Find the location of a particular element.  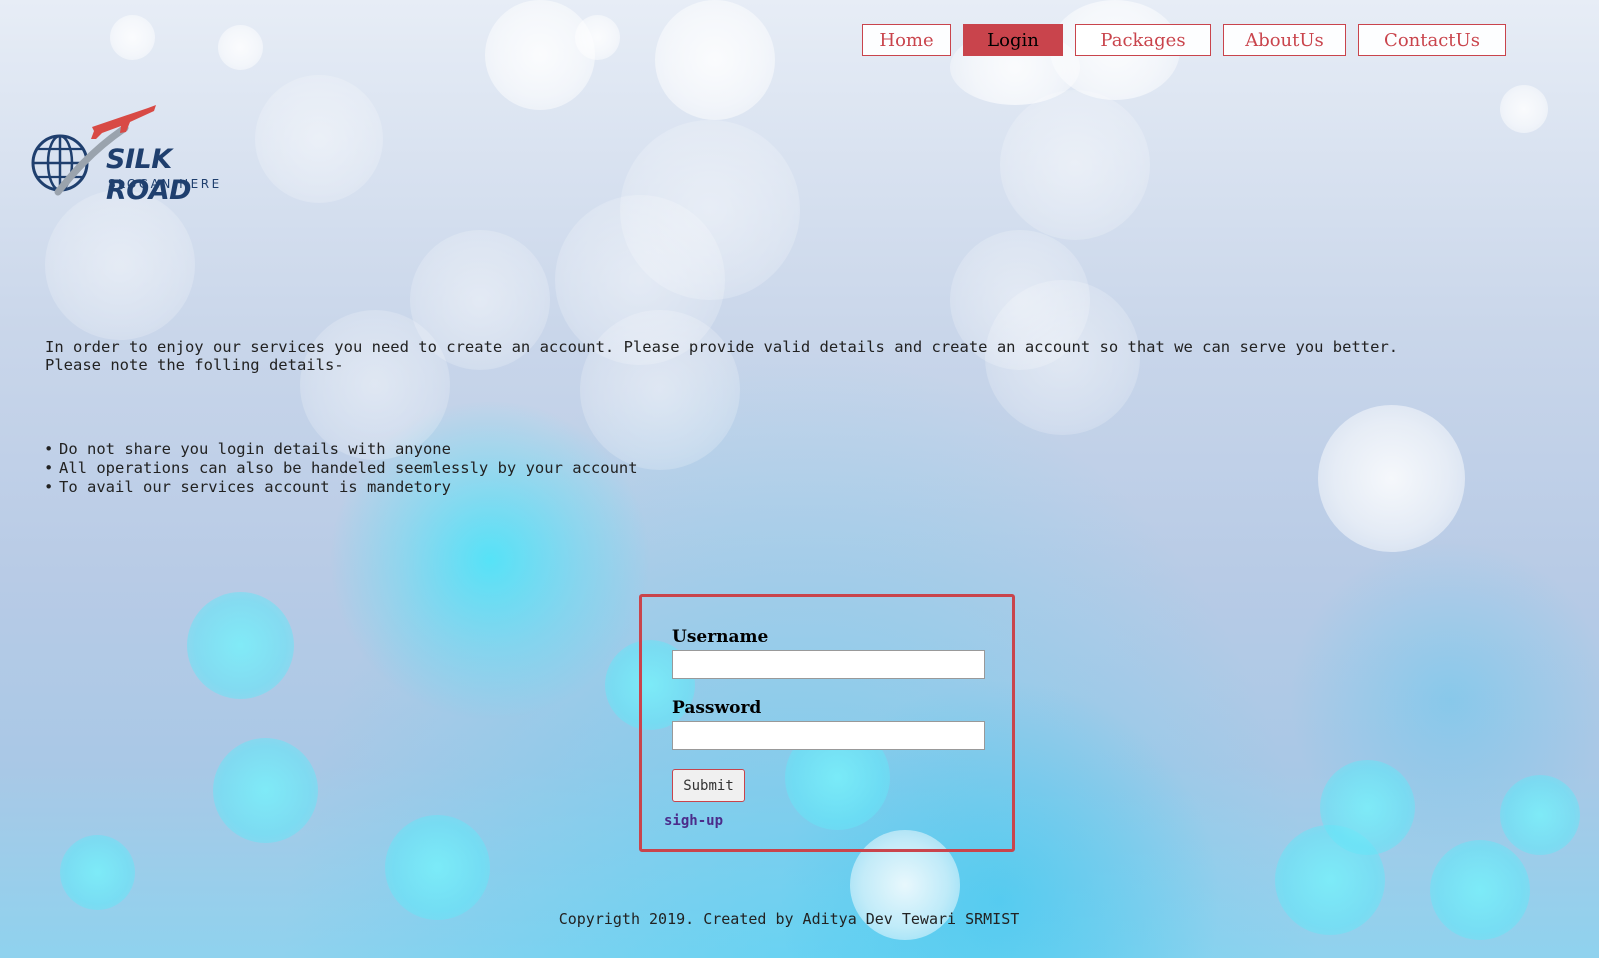

site-logo: SILK ROAD SLOGAN HERE is located at coordinates (145, 154).